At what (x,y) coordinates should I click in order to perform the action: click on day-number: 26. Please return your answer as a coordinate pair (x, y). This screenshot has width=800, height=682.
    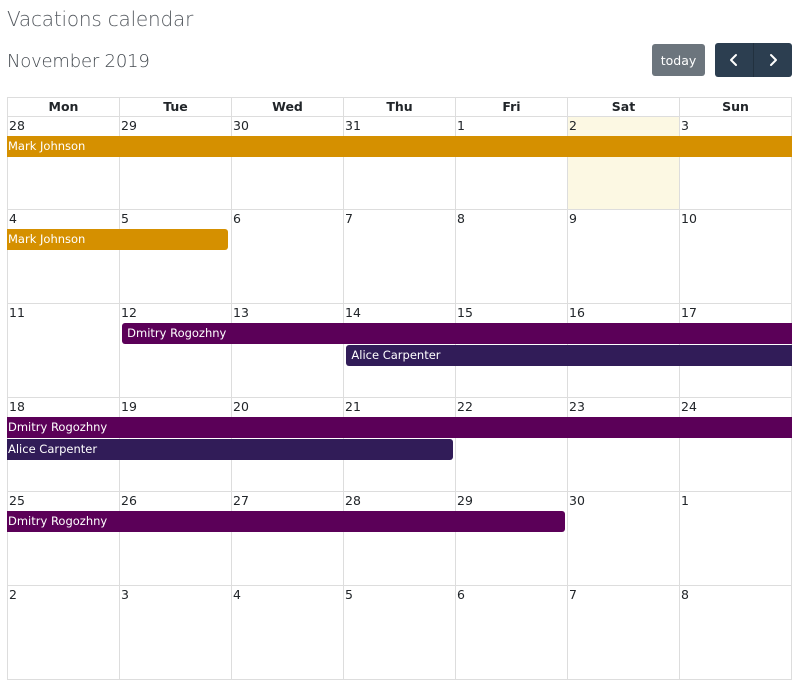
    Looking at the image, I should click on (129, 500).